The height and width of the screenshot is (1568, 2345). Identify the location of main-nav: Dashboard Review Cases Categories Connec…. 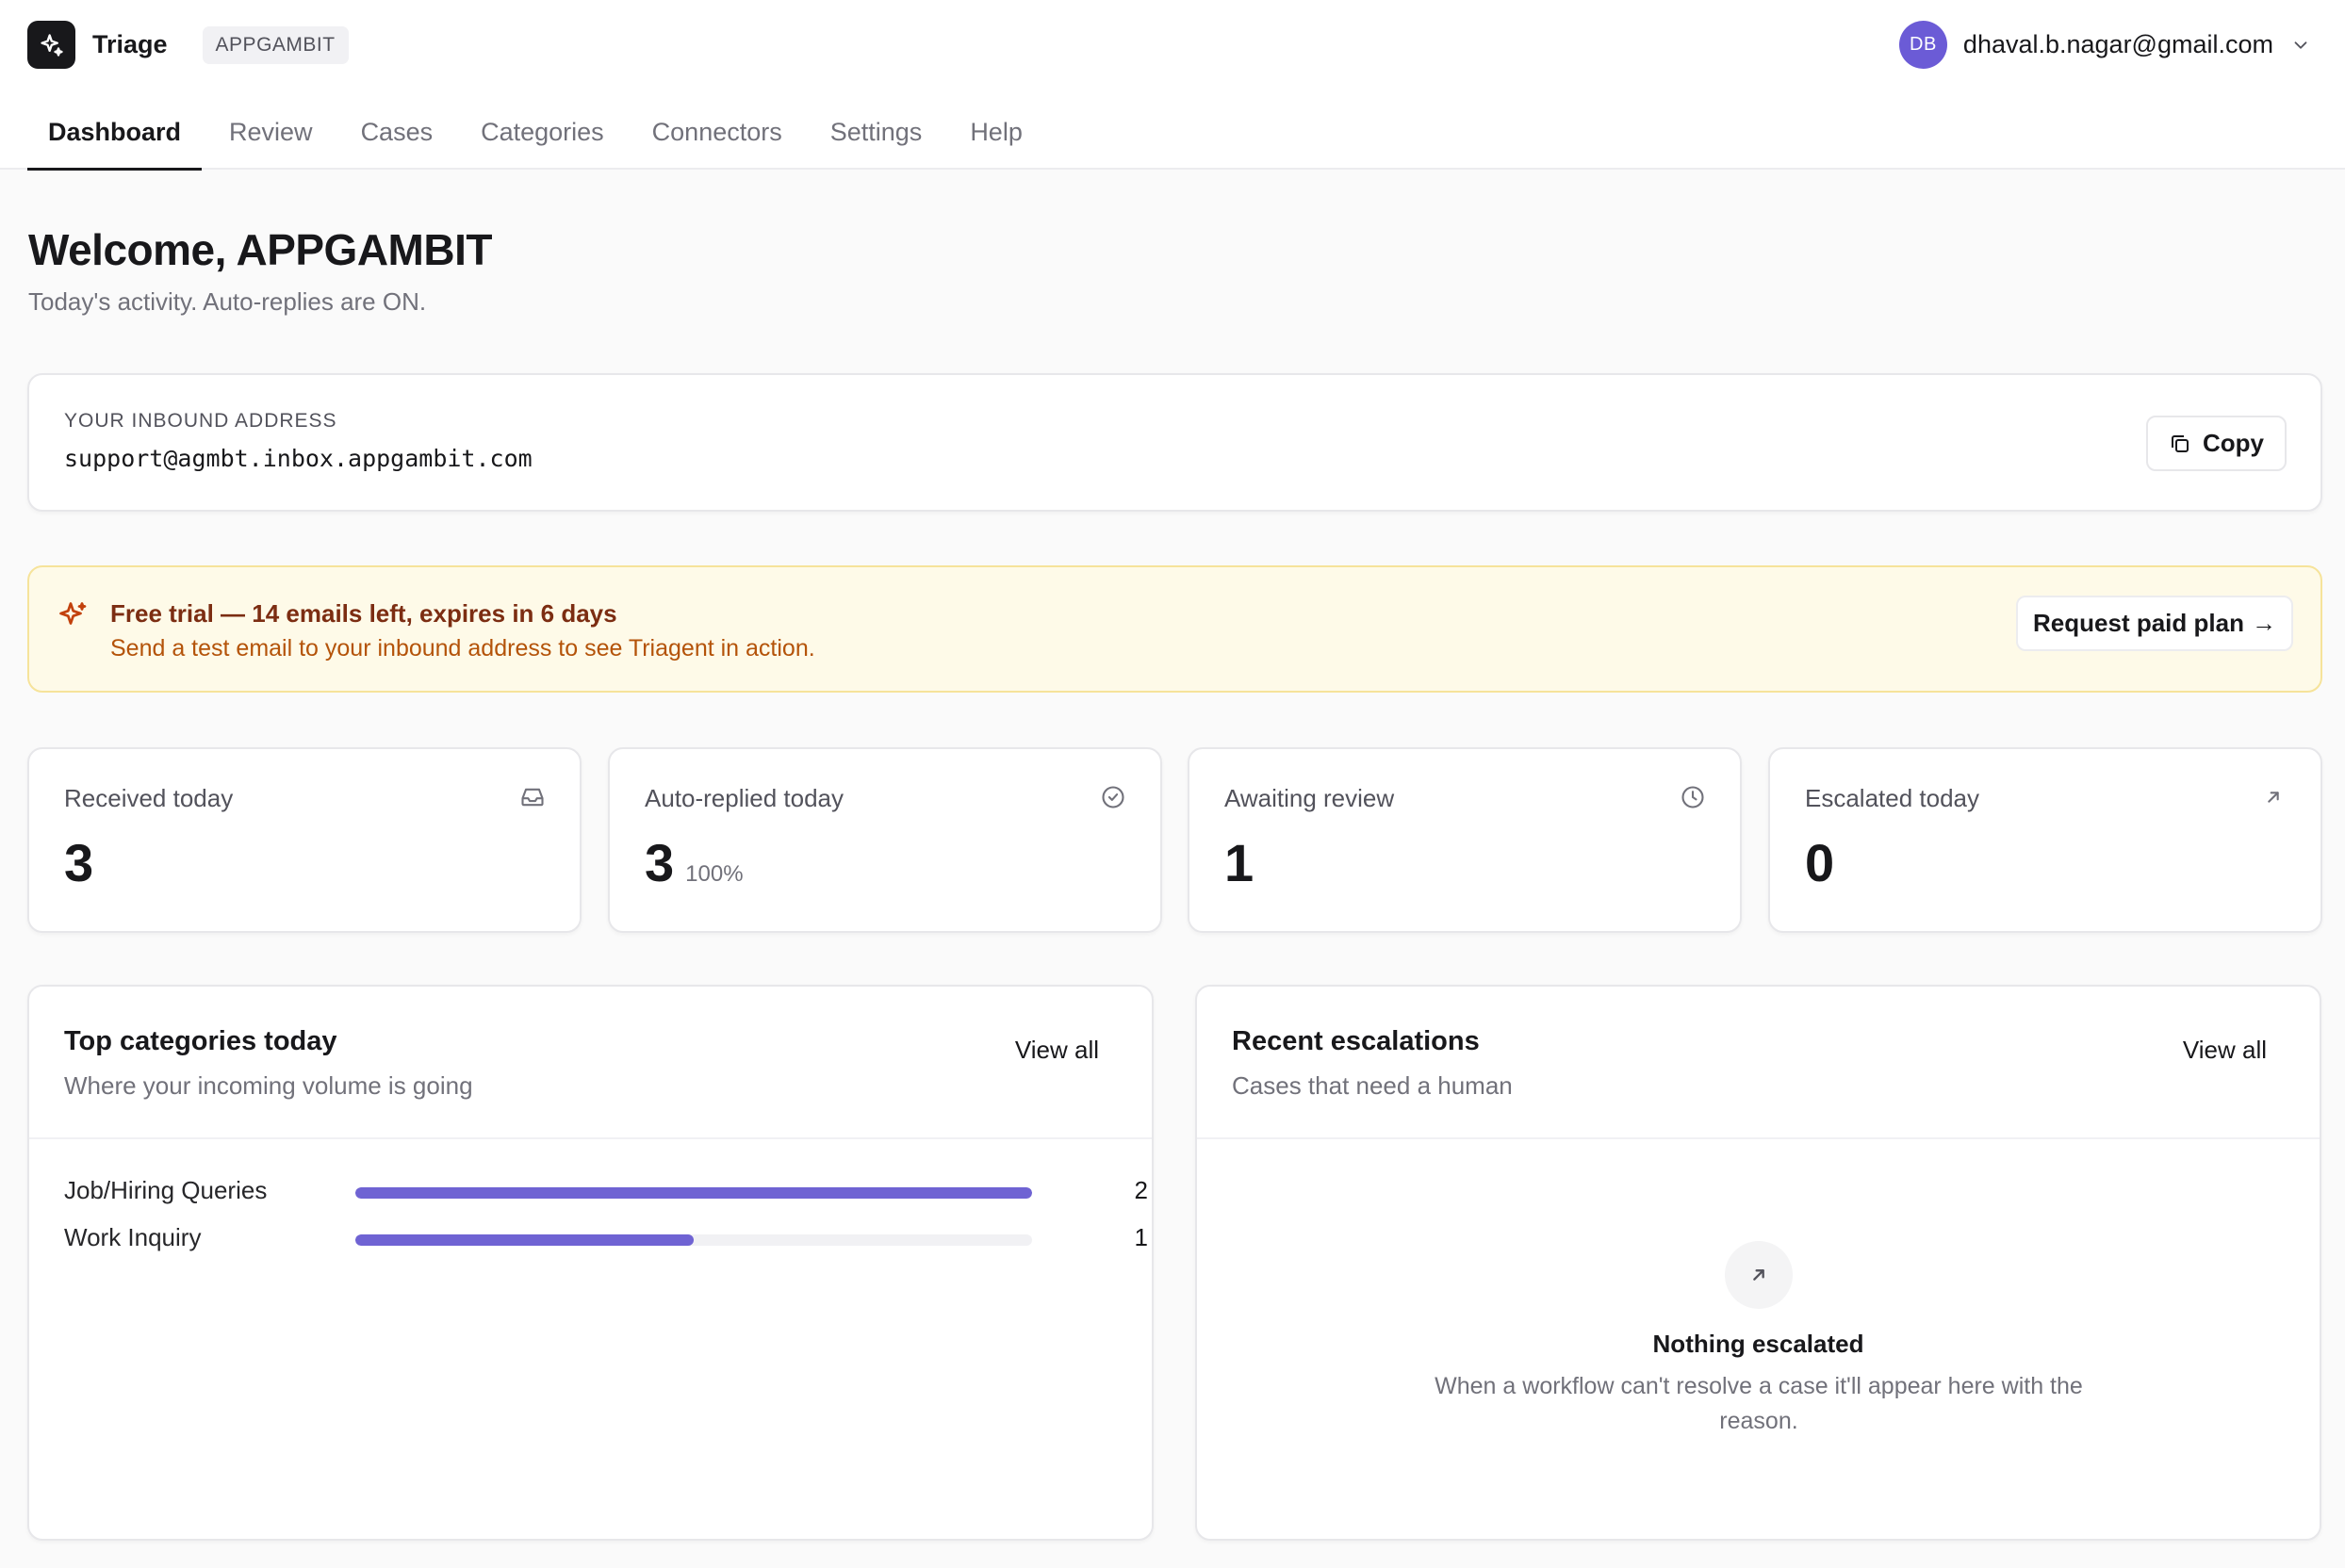
(538, 138).